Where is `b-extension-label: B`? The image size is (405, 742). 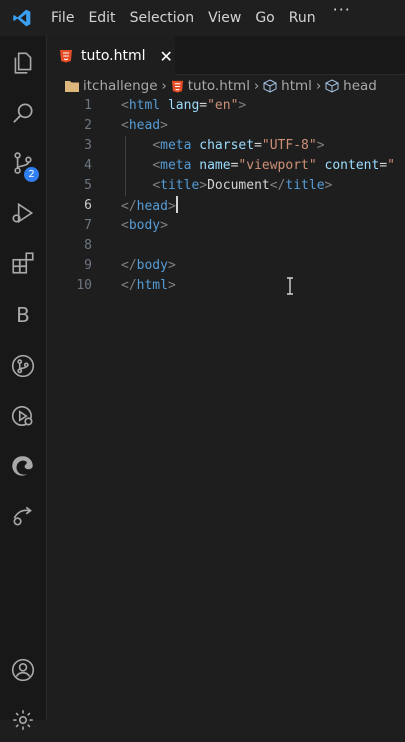 b-extension-label: B is located at coordinates (23, 315).